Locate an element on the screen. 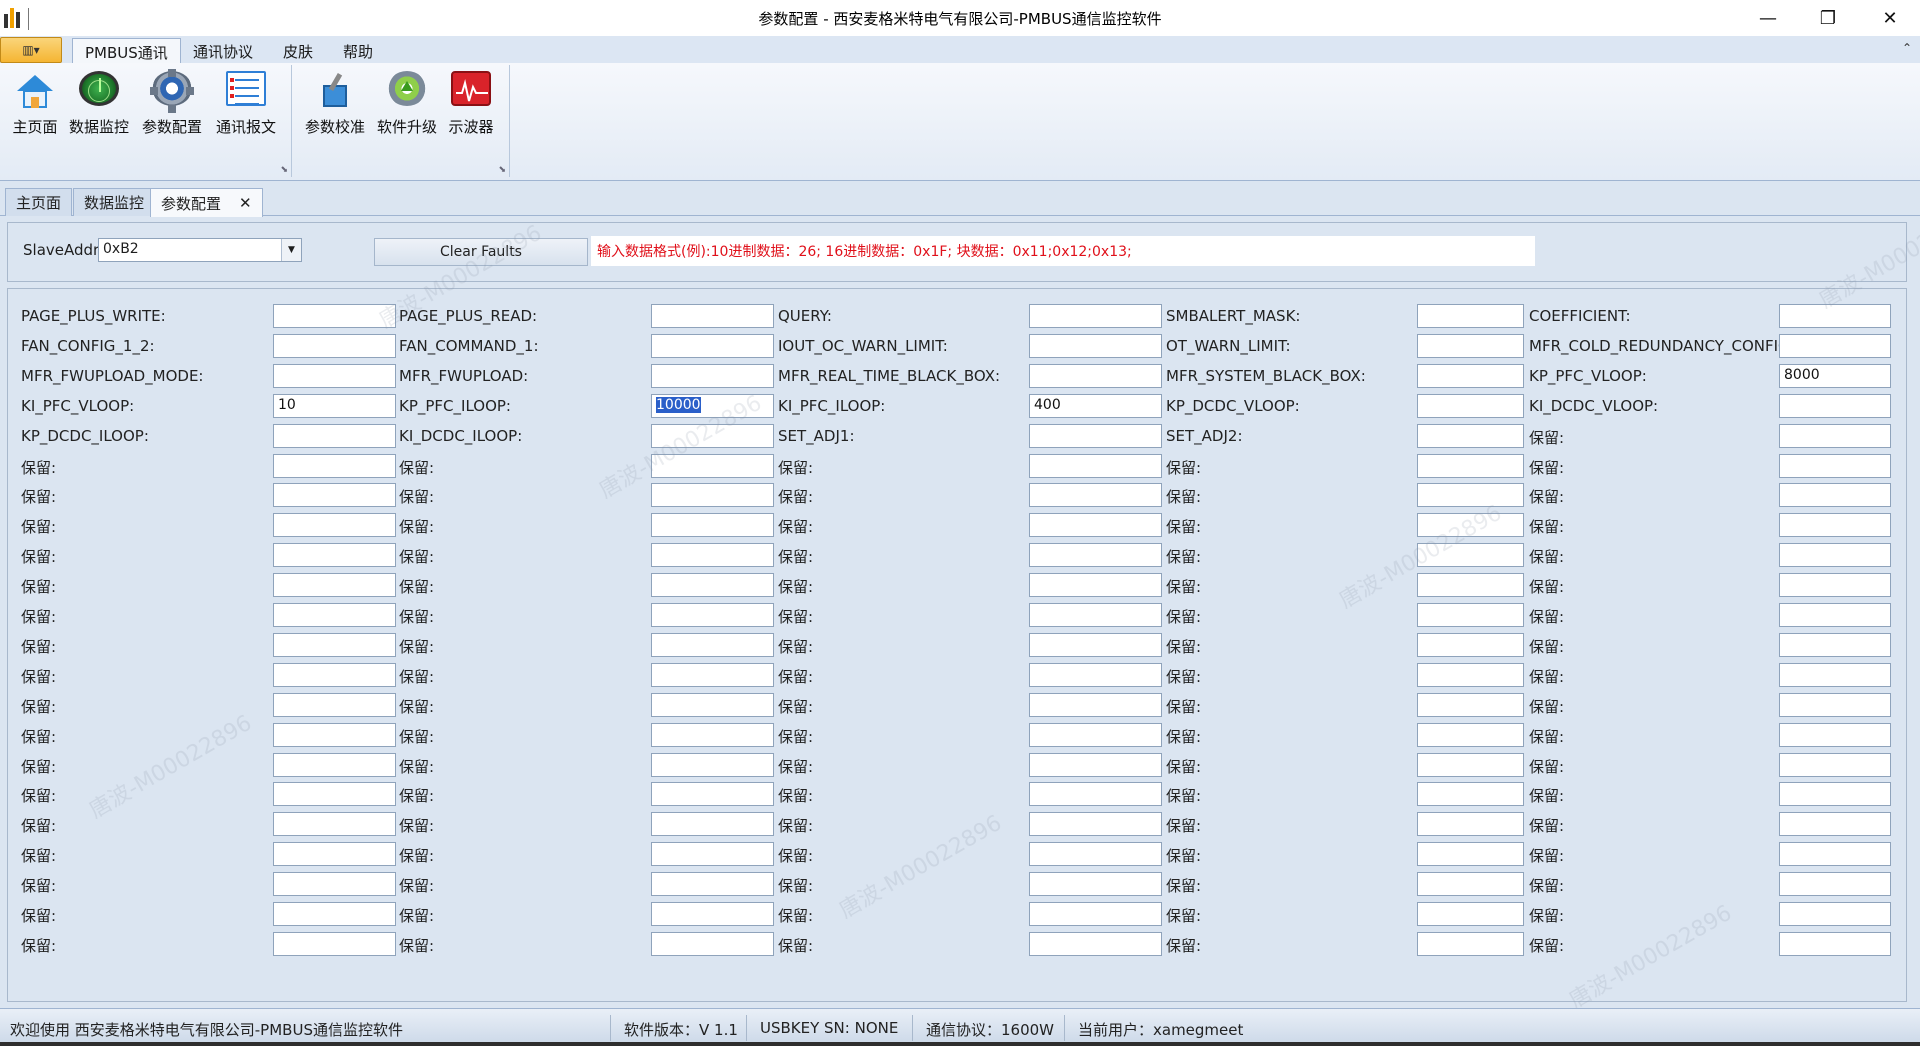 Image resolution: width=1920 pixels, height=1046 pixels. restore-button: ❐ is located at coordinates (1828, 18).